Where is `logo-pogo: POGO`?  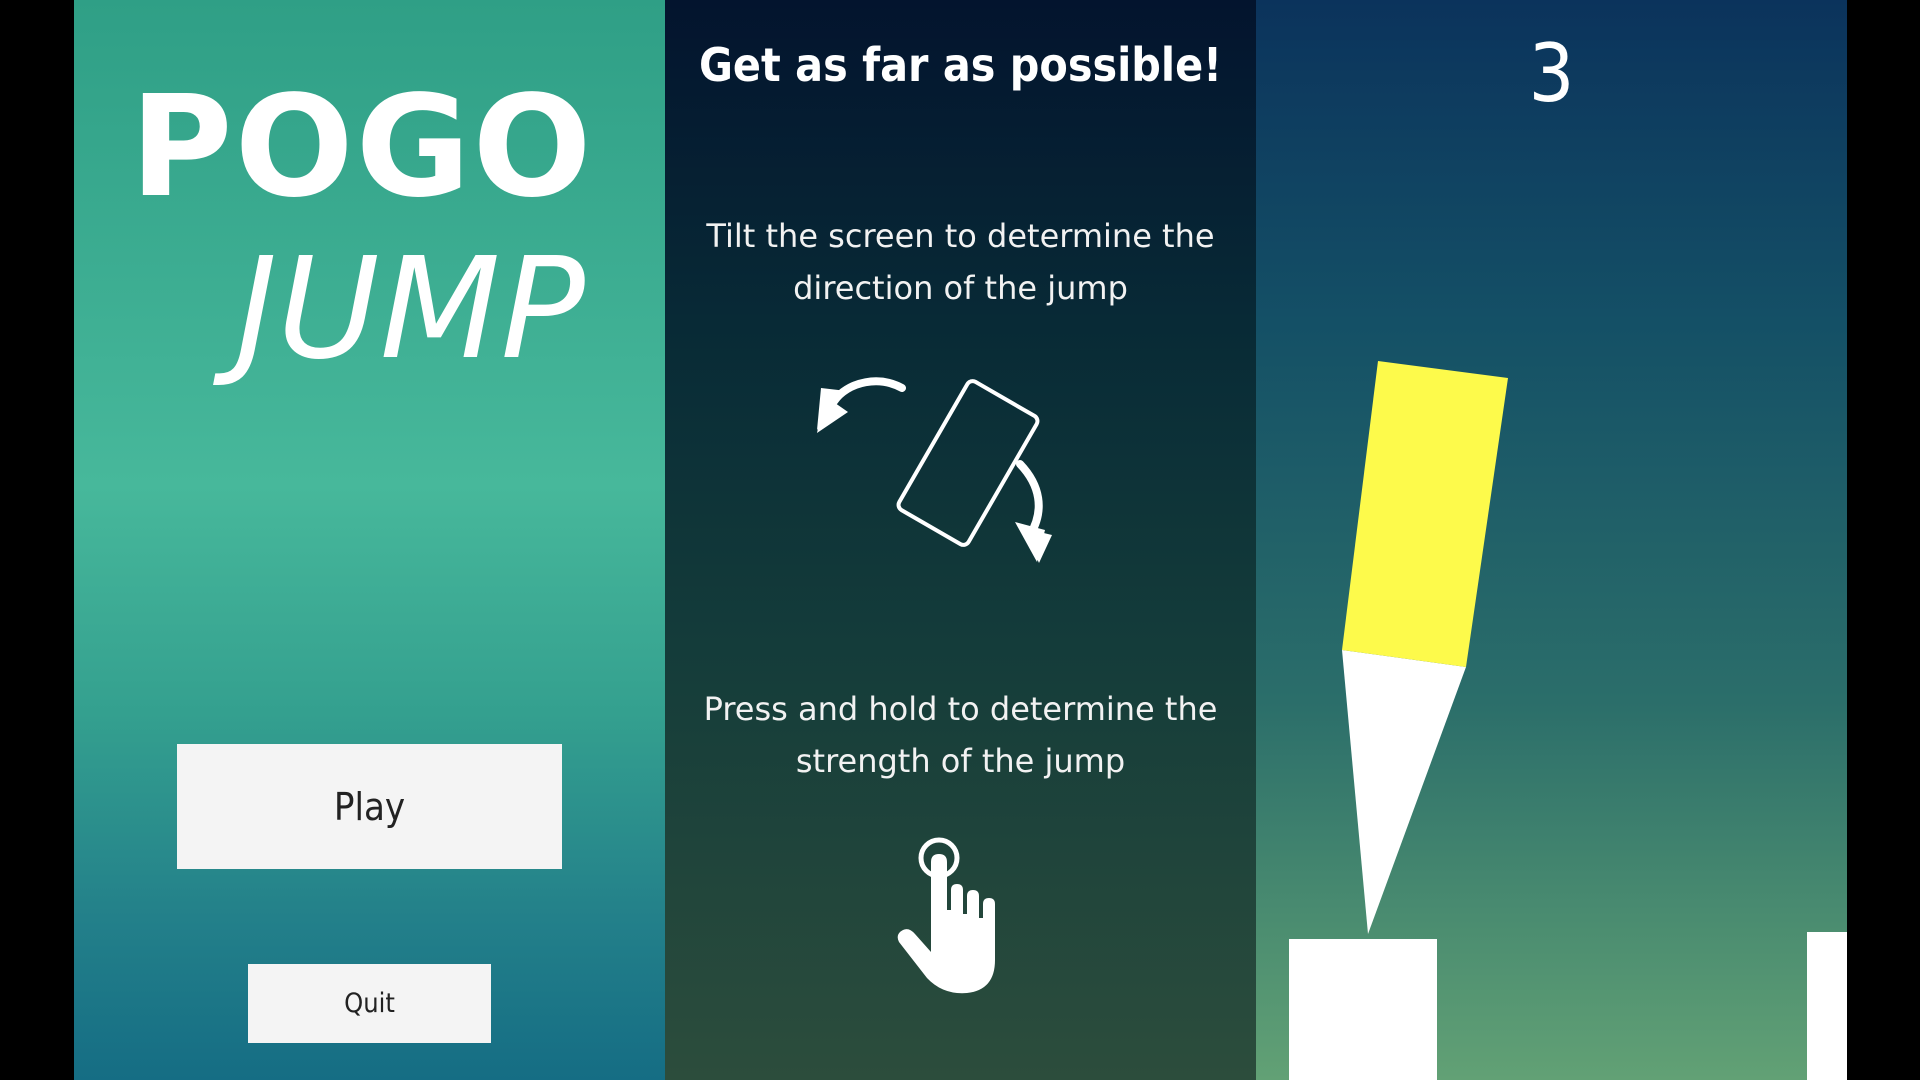 logo-pogo: POGO is located at coordinates (362, 147).